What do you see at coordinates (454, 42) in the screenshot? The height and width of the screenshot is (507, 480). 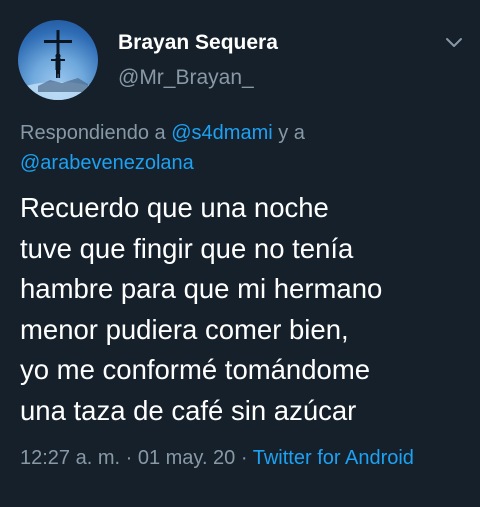 I see `chevron-down-icon` at bounding box center [454, 42].